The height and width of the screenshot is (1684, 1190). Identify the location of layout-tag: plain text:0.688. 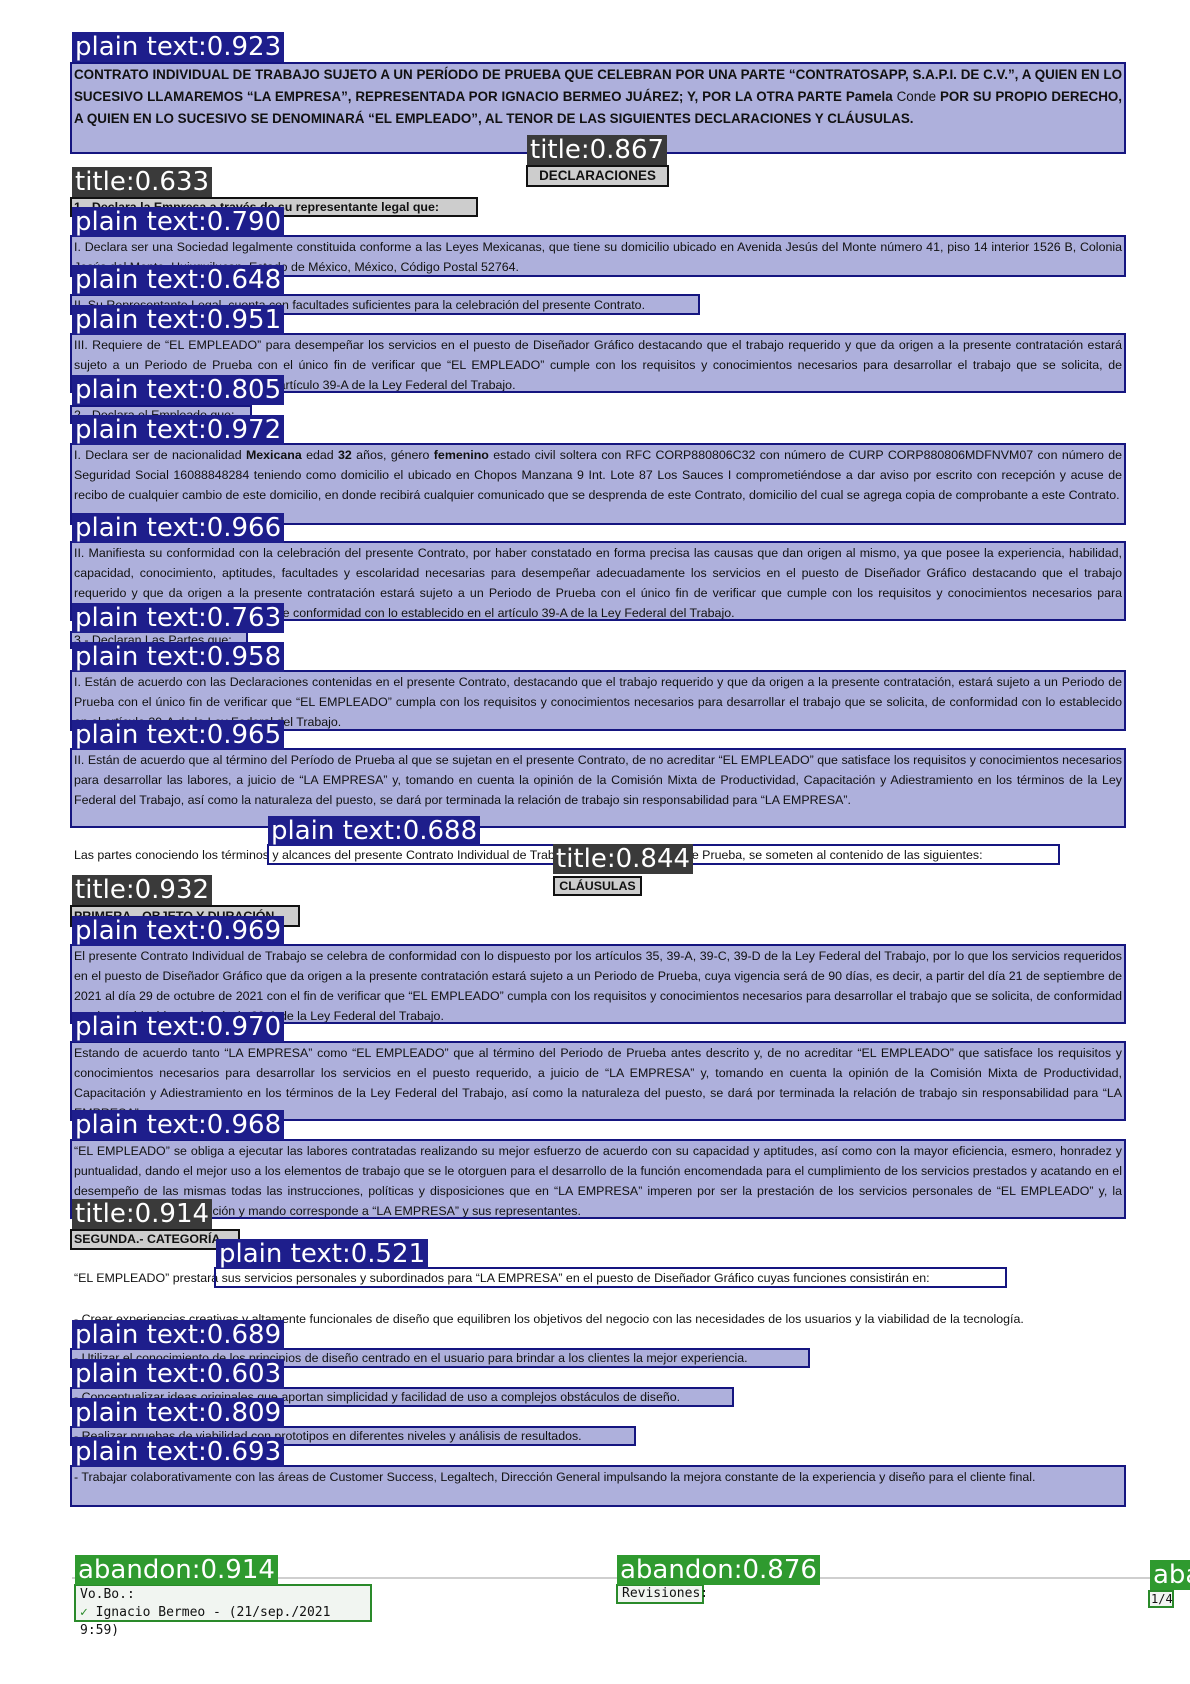
(374, 831).